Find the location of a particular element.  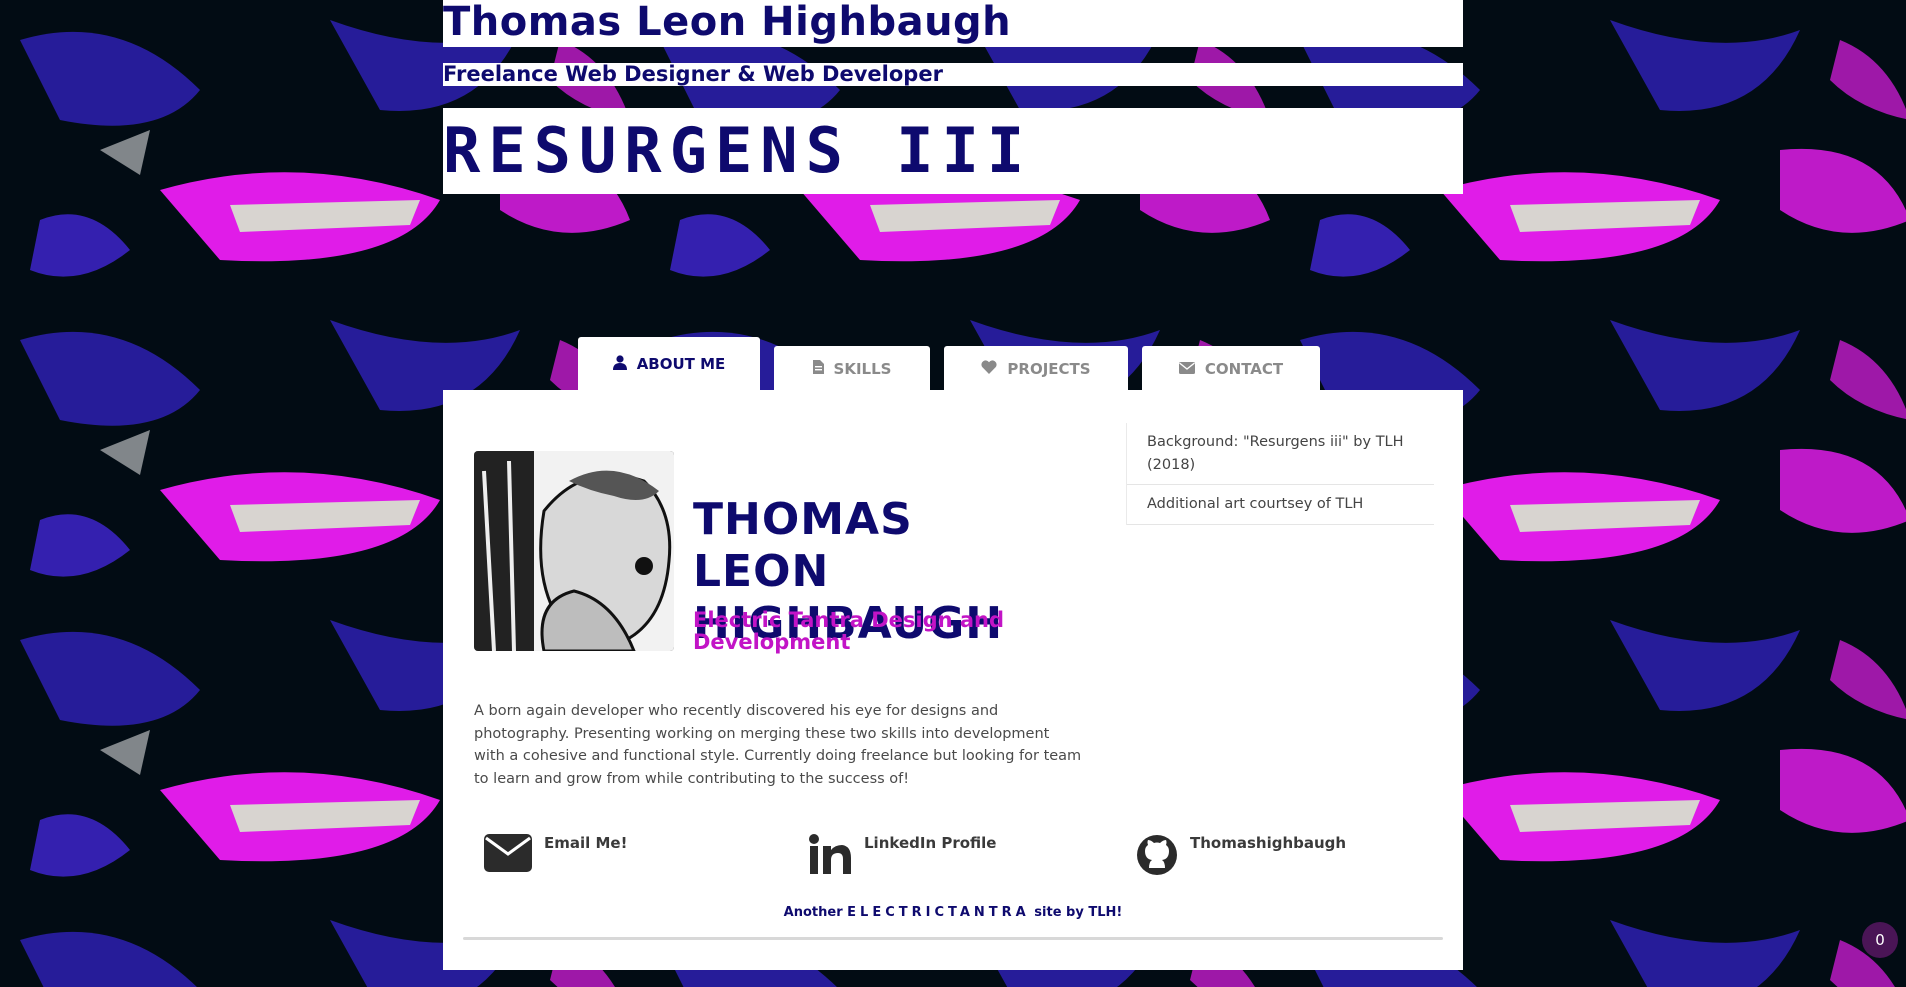

profile-tagline: Electric Tantra Design and Development is located at coordinates (849, 631).